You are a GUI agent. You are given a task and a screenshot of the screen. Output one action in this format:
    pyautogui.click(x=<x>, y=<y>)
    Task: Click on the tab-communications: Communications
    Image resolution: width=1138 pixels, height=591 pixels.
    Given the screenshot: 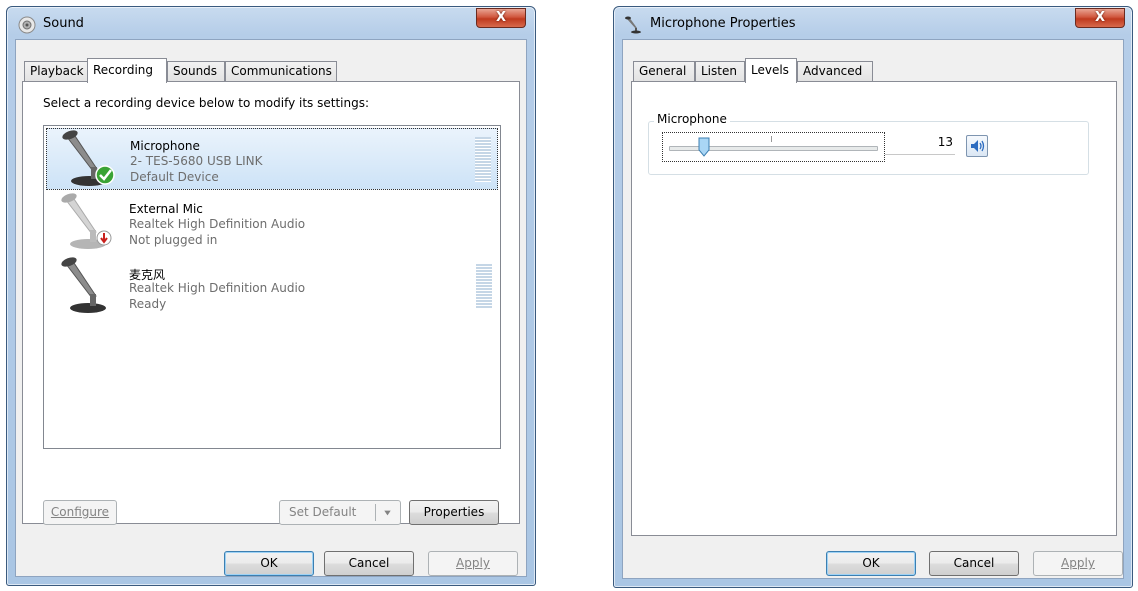 What is the action you would take?
    pyautogui.click(x=281, y=71)
    